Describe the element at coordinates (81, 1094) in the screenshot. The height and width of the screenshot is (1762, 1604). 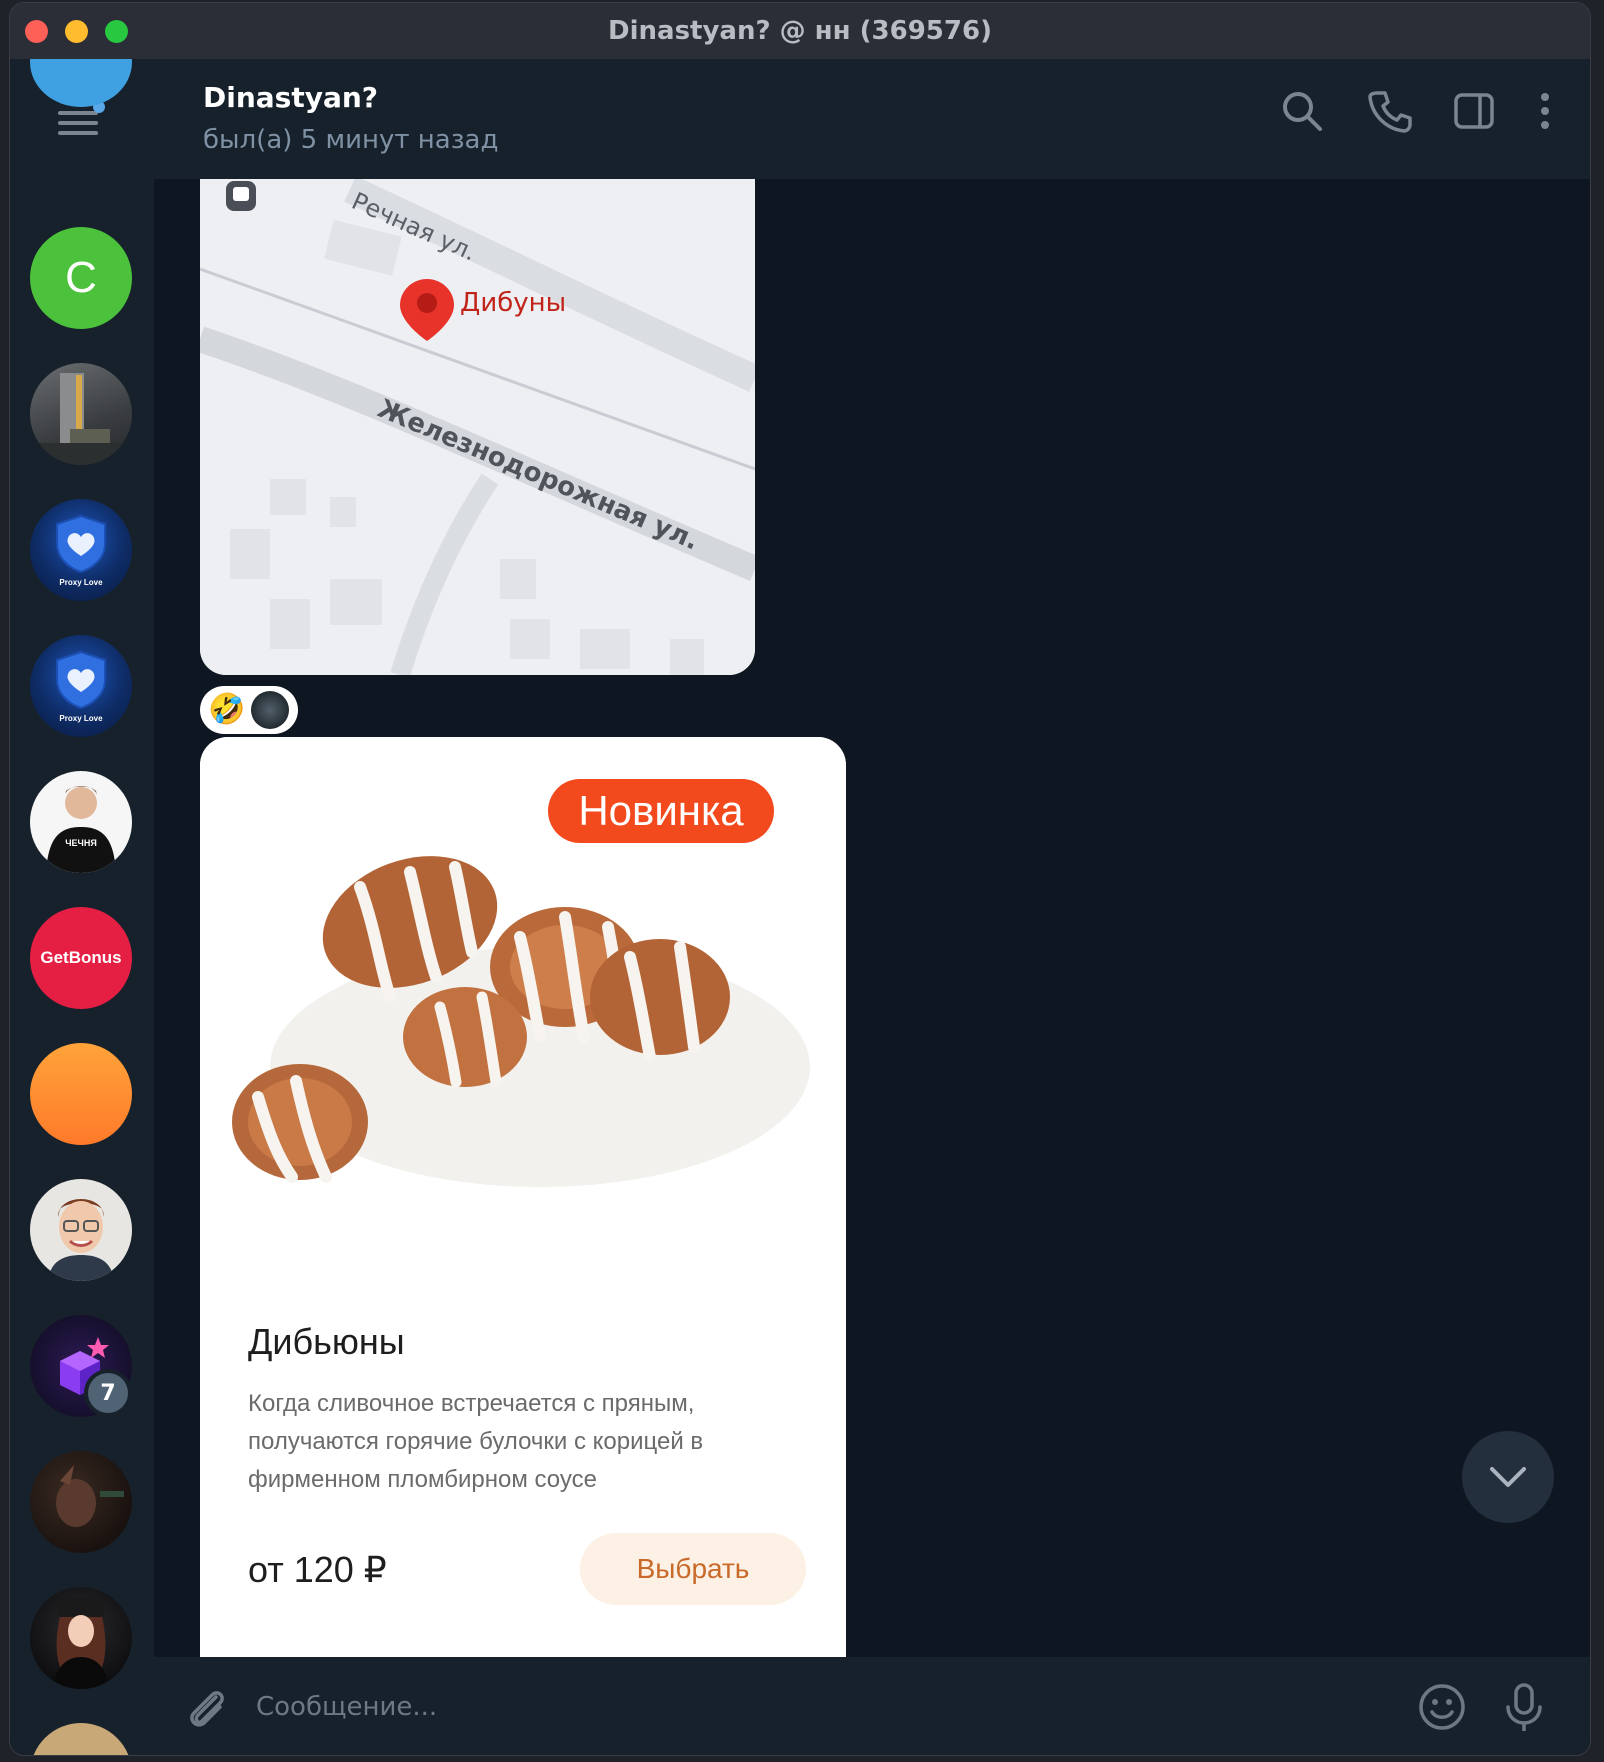
I see `chat-avatar-orange` at that location.